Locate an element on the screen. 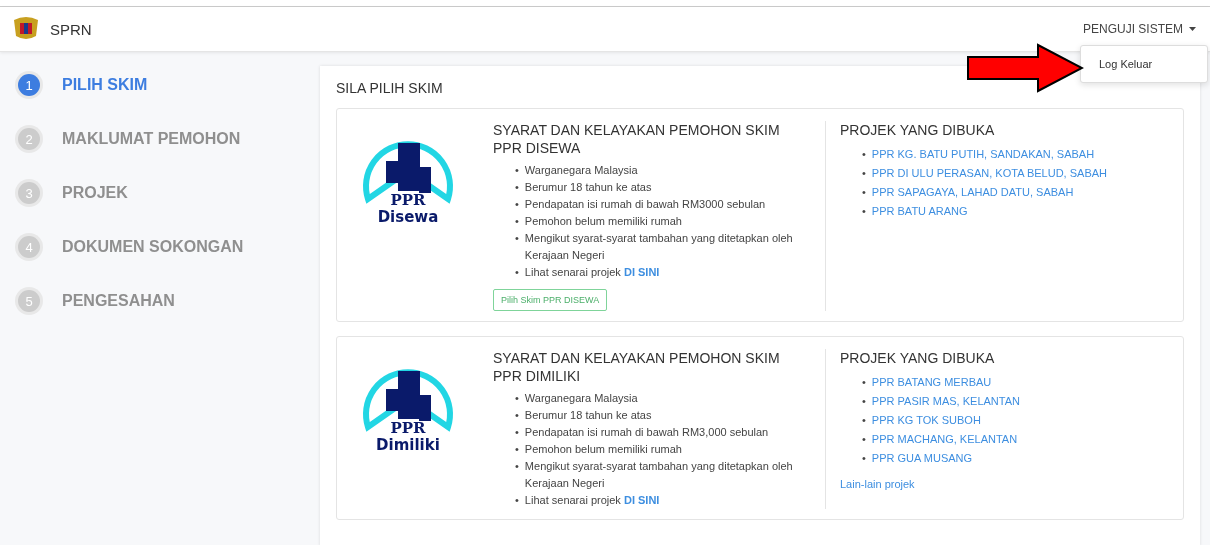 The height and width of the screenshot is (545, 1210). select-scheme-button: Pilih Skim PPR DISEWA is located at coordinates (550, 300).